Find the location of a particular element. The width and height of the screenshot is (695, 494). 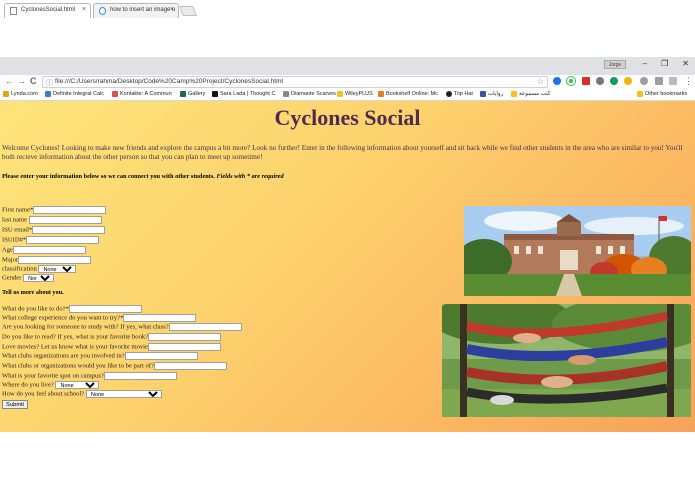

live-select: None is located at coordinates (77, 385).